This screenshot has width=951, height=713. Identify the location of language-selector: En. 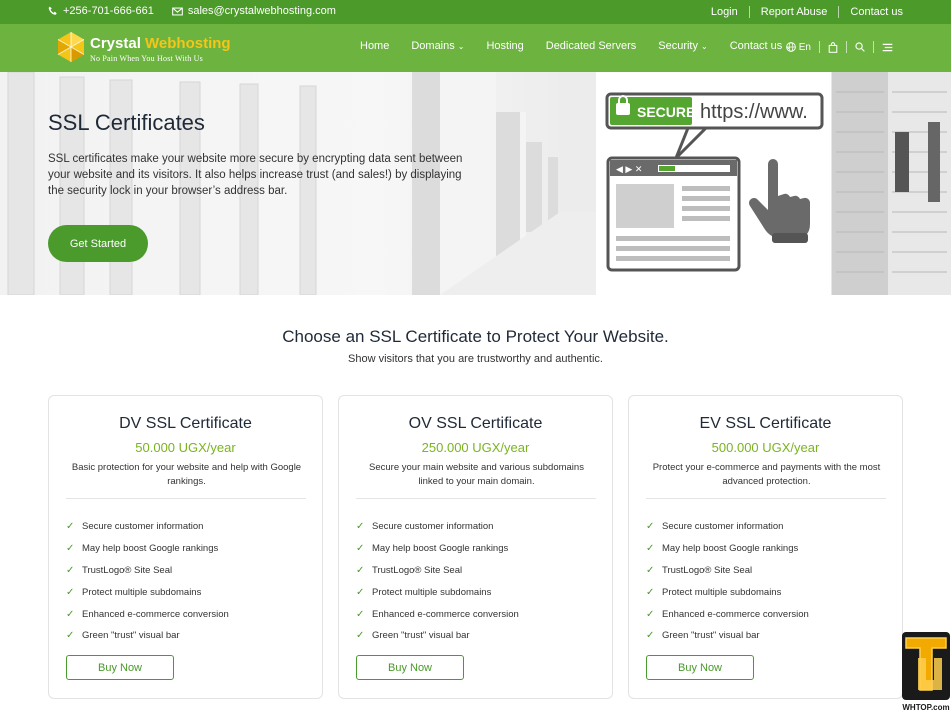
(798, 47).